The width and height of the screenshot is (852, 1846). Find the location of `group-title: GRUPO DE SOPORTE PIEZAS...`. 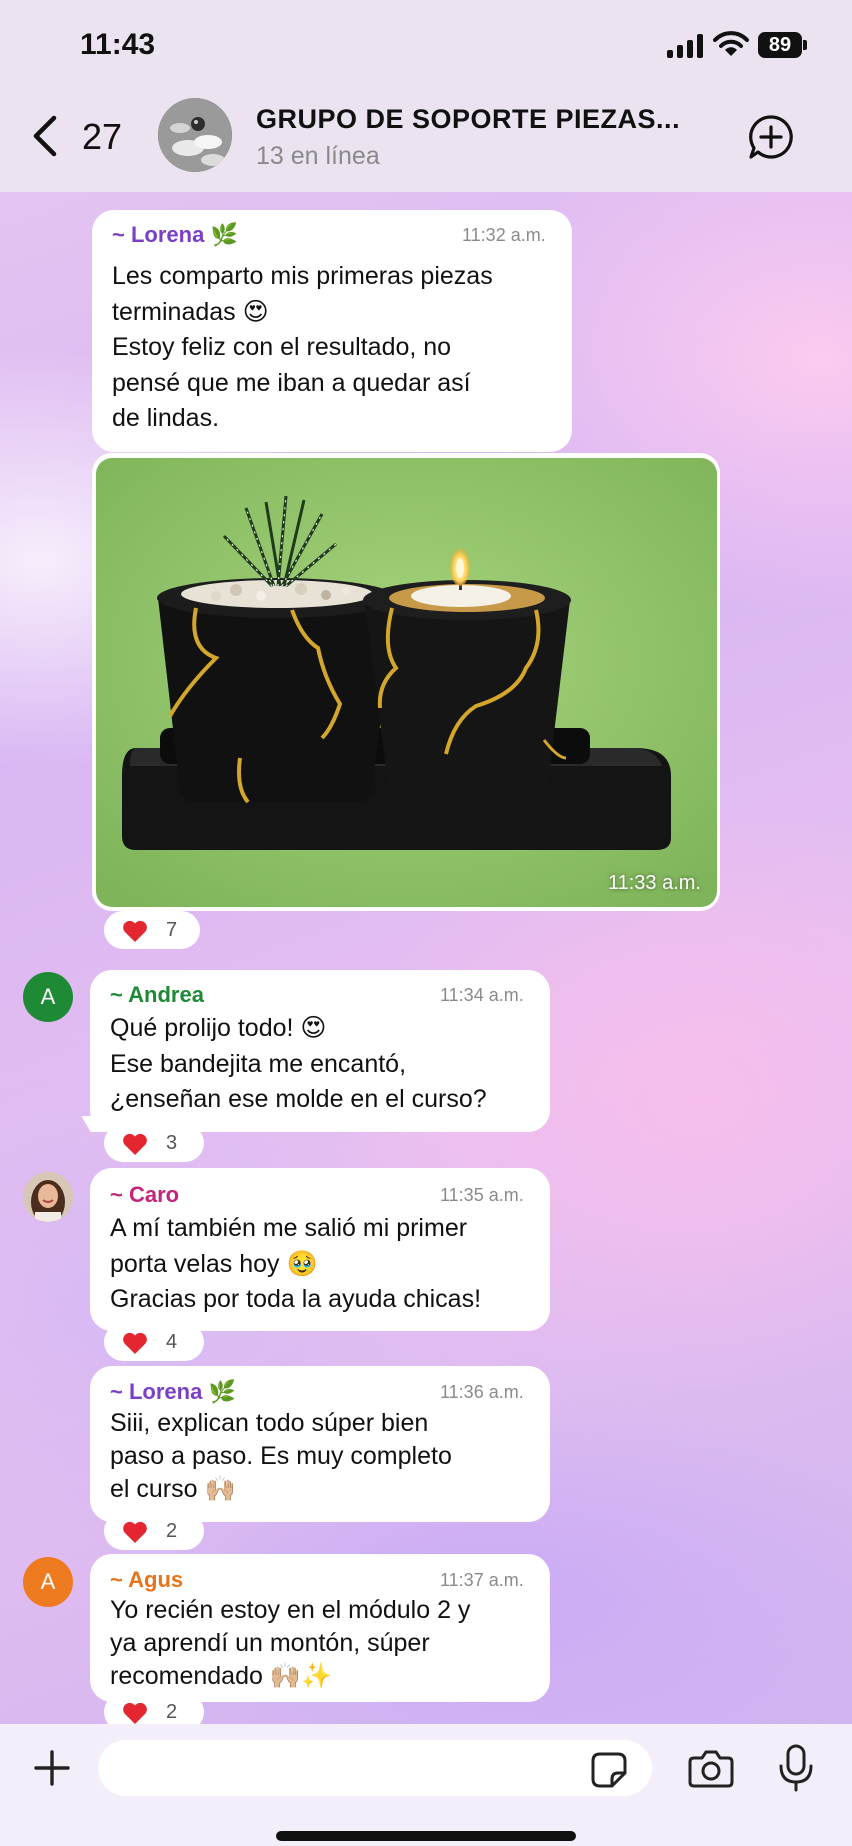

group-title: GRUPO DE SOPORTE PIEZAS... is located at coordinates (468, 119).